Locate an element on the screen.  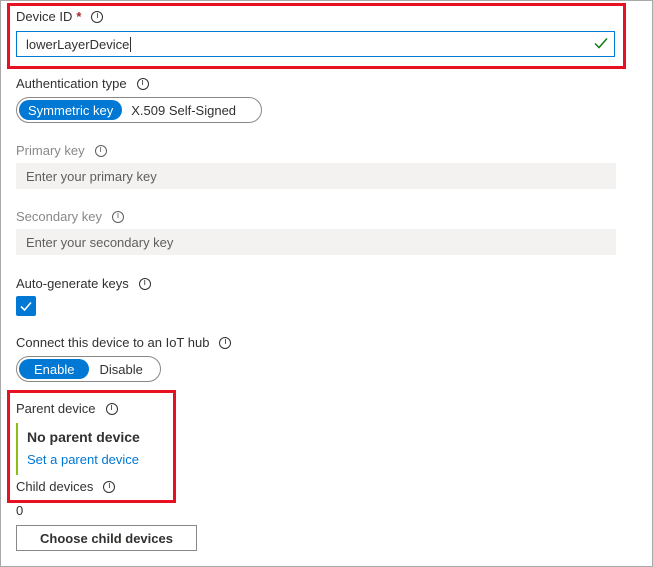
auto-generate-label: Auto-generate keys i is located at coordinates (83, 283).